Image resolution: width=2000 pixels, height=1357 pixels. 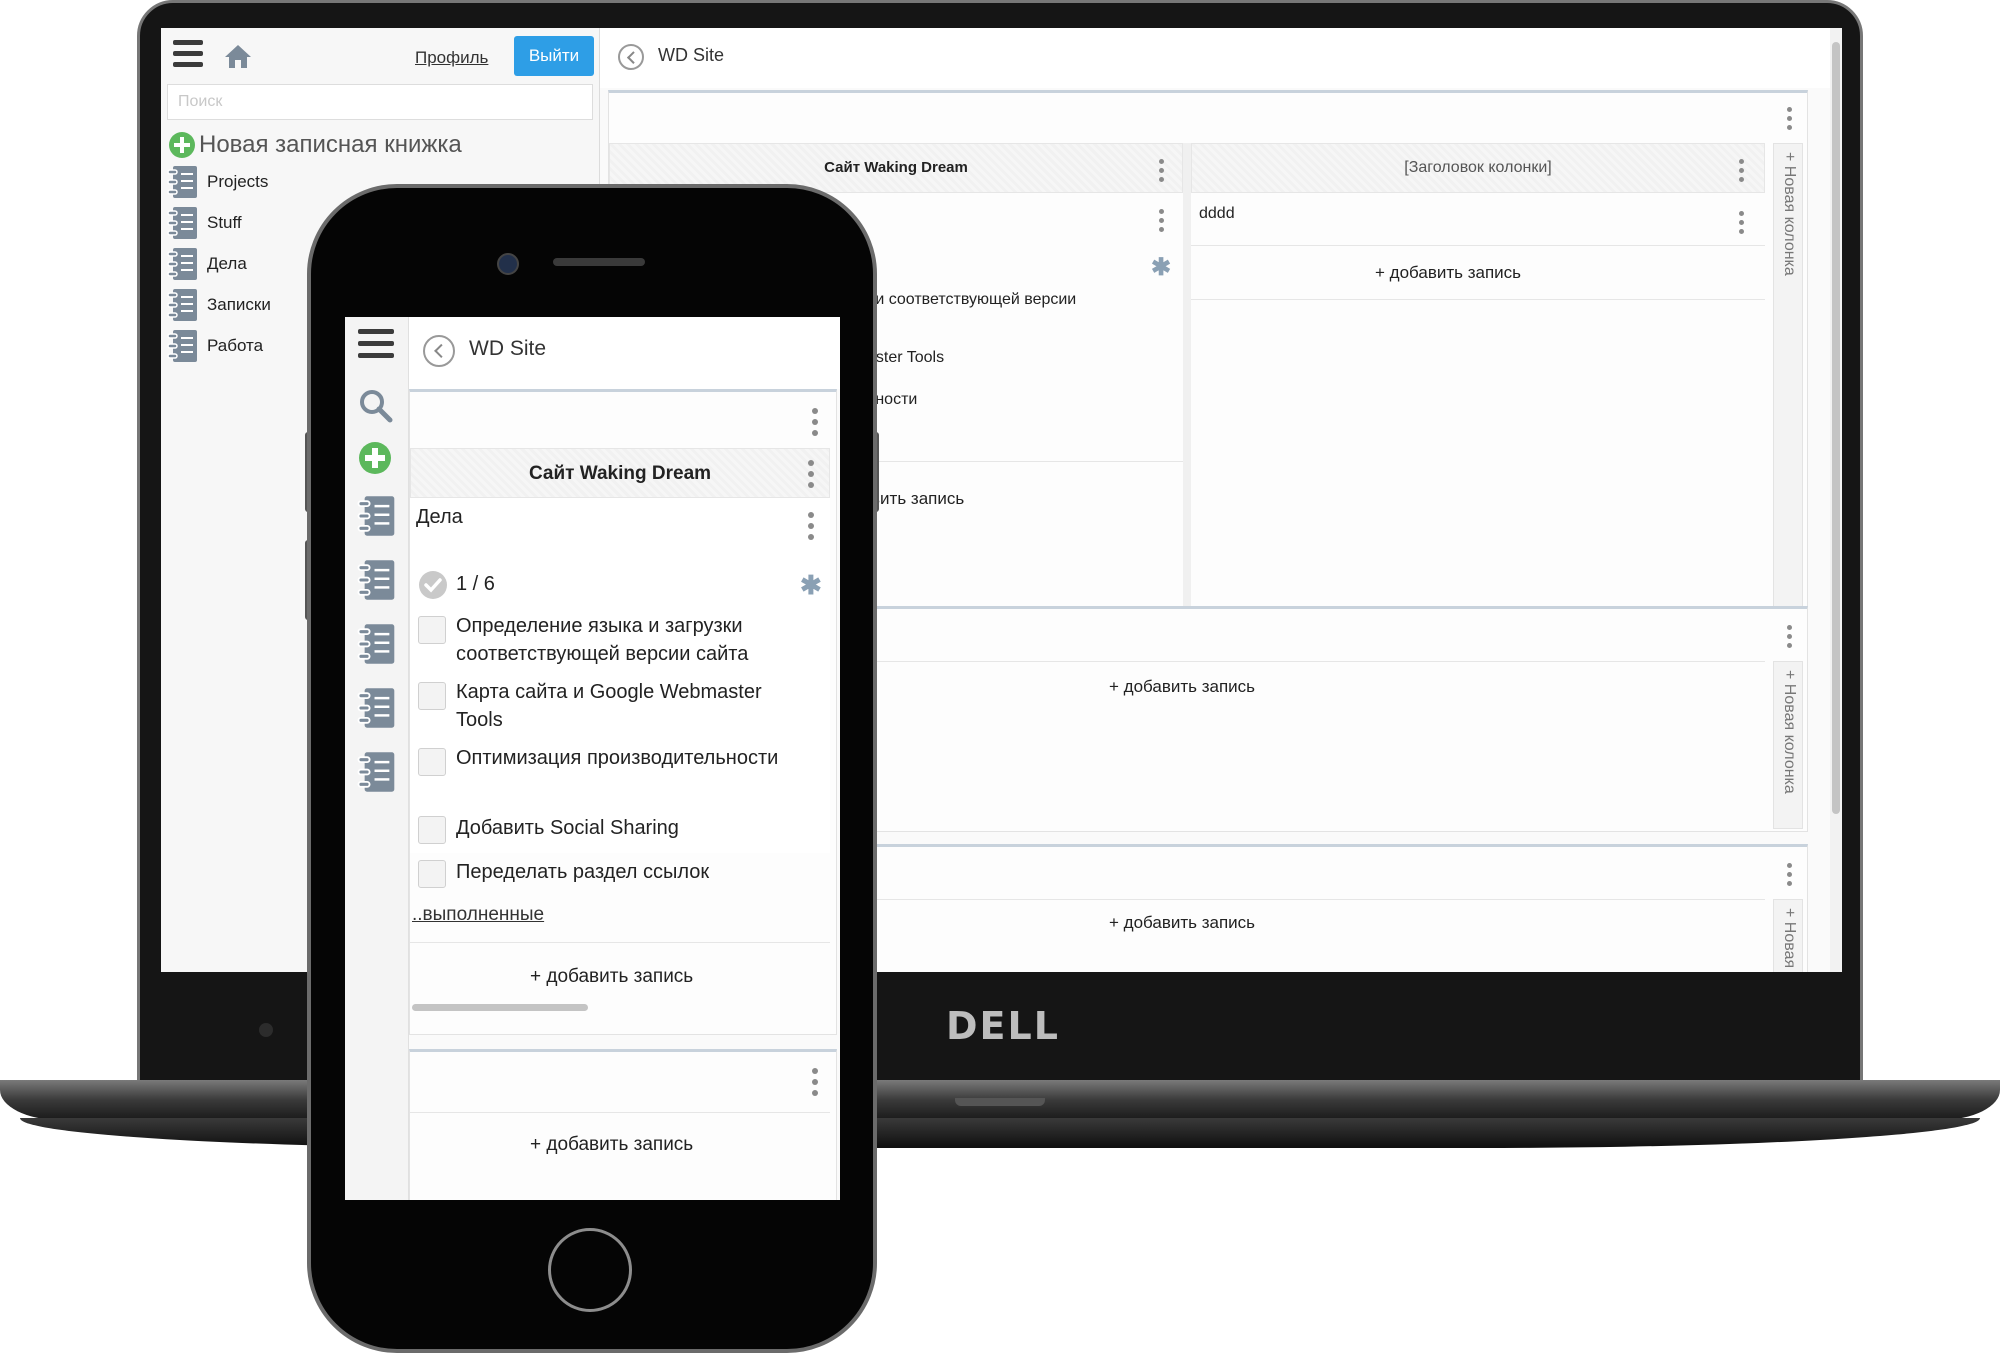 What do you see at coordinates (508, 264) in the screenshot?
I see `phone-camera` at bounding box center [508, 264].